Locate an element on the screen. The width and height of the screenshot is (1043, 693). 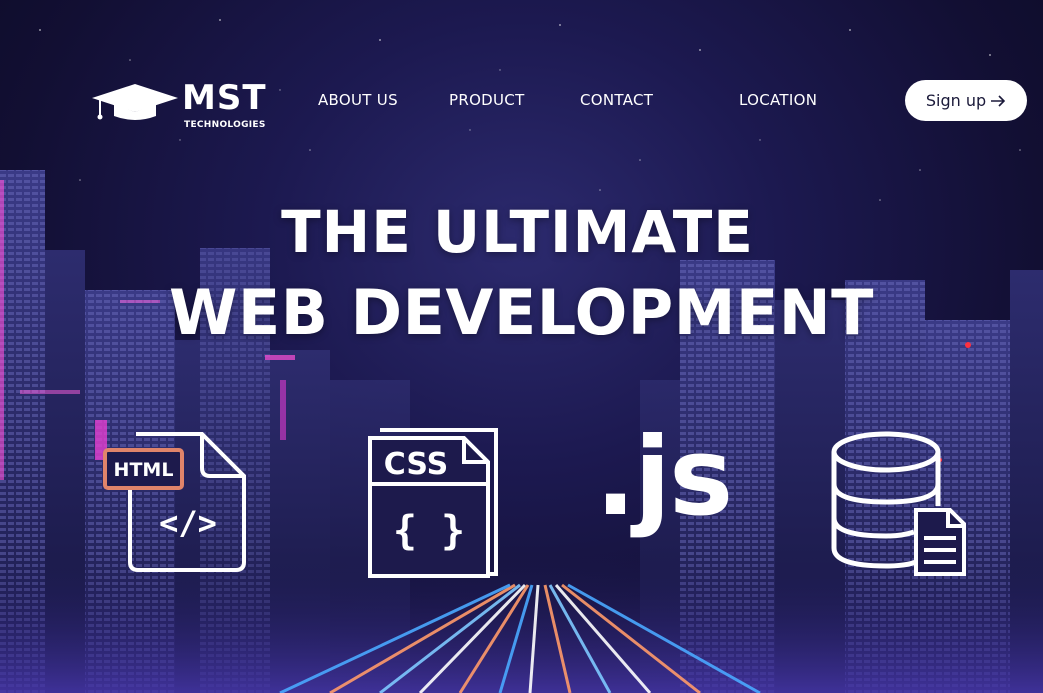
nav-location: LOCATION is located at coordinates (778, 100).